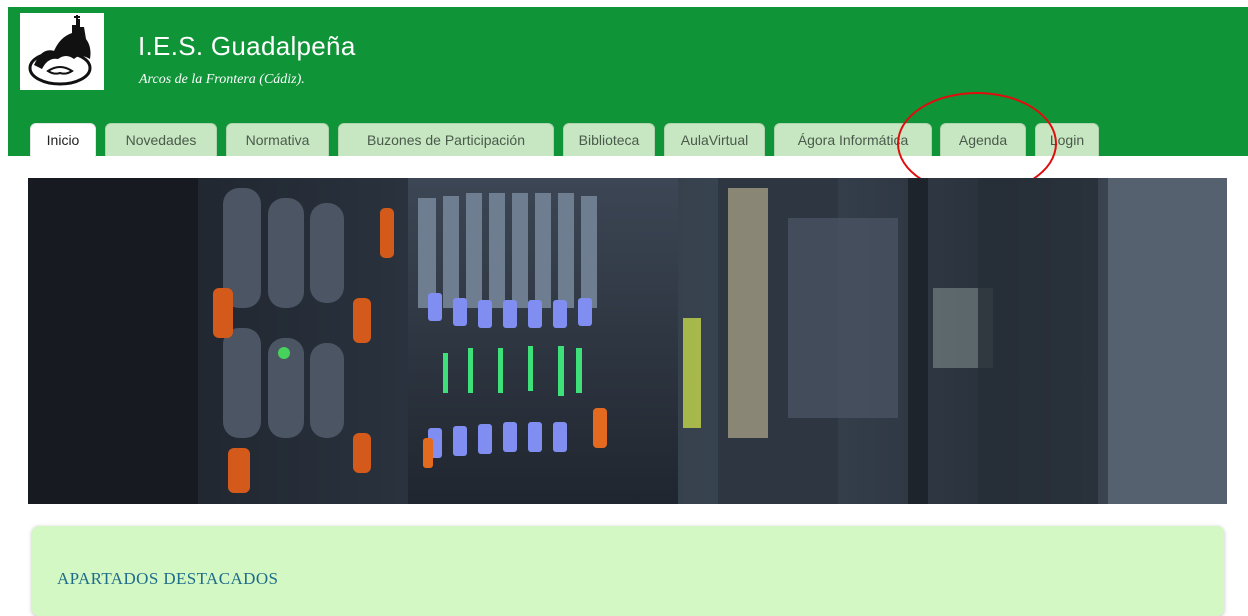 The width and height of the screenshot is (1248, 616). I want to click on featured-section-panel: APARTADOS DESTACADOS, so click(628, 571).